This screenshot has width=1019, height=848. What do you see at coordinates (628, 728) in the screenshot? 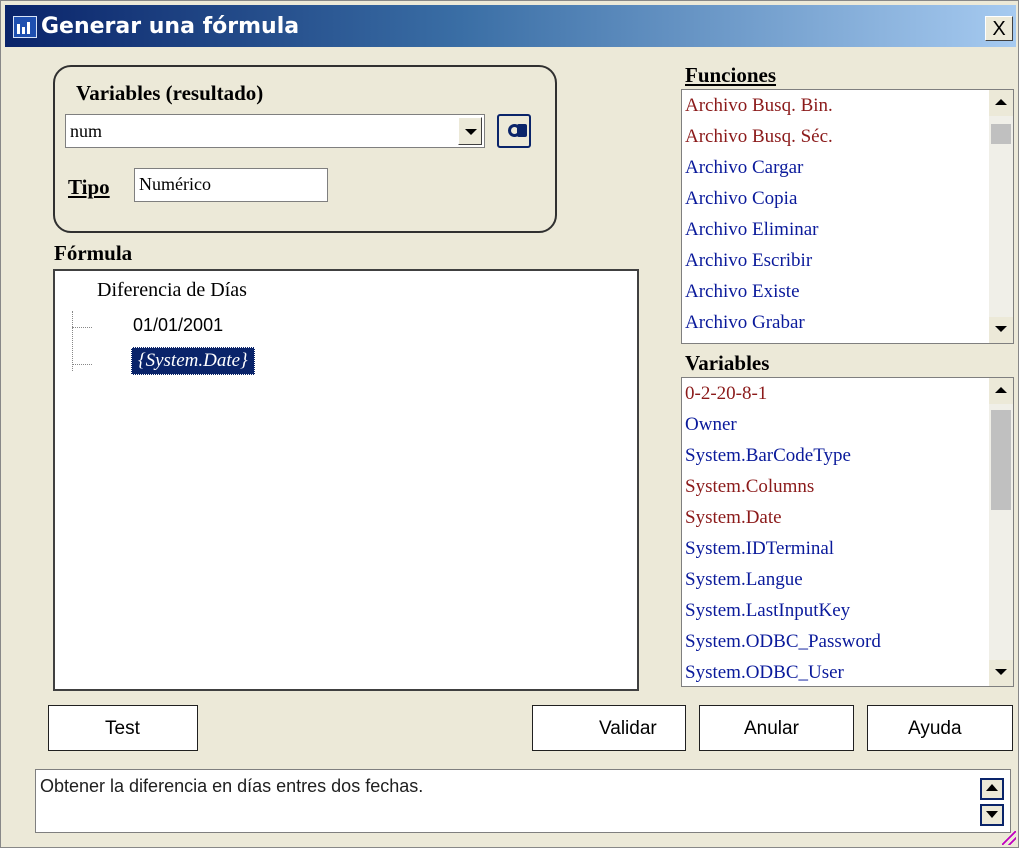
I see `validar-button-label: Validar` at bounding box center [628, 728].